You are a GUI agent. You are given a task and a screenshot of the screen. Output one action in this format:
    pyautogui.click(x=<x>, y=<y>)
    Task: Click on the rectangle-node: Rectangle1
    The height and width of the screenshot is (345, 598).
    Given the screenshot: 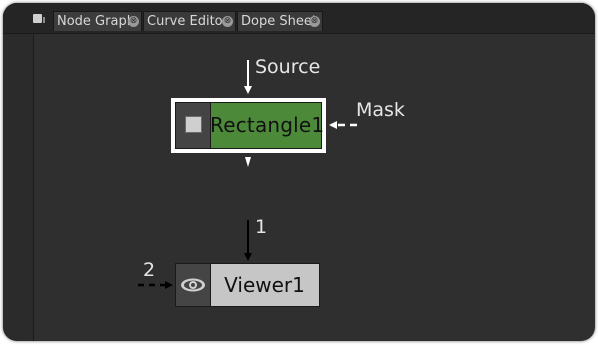 What is the action you would take?
    pyautogui.click(x=248, y=125)
    